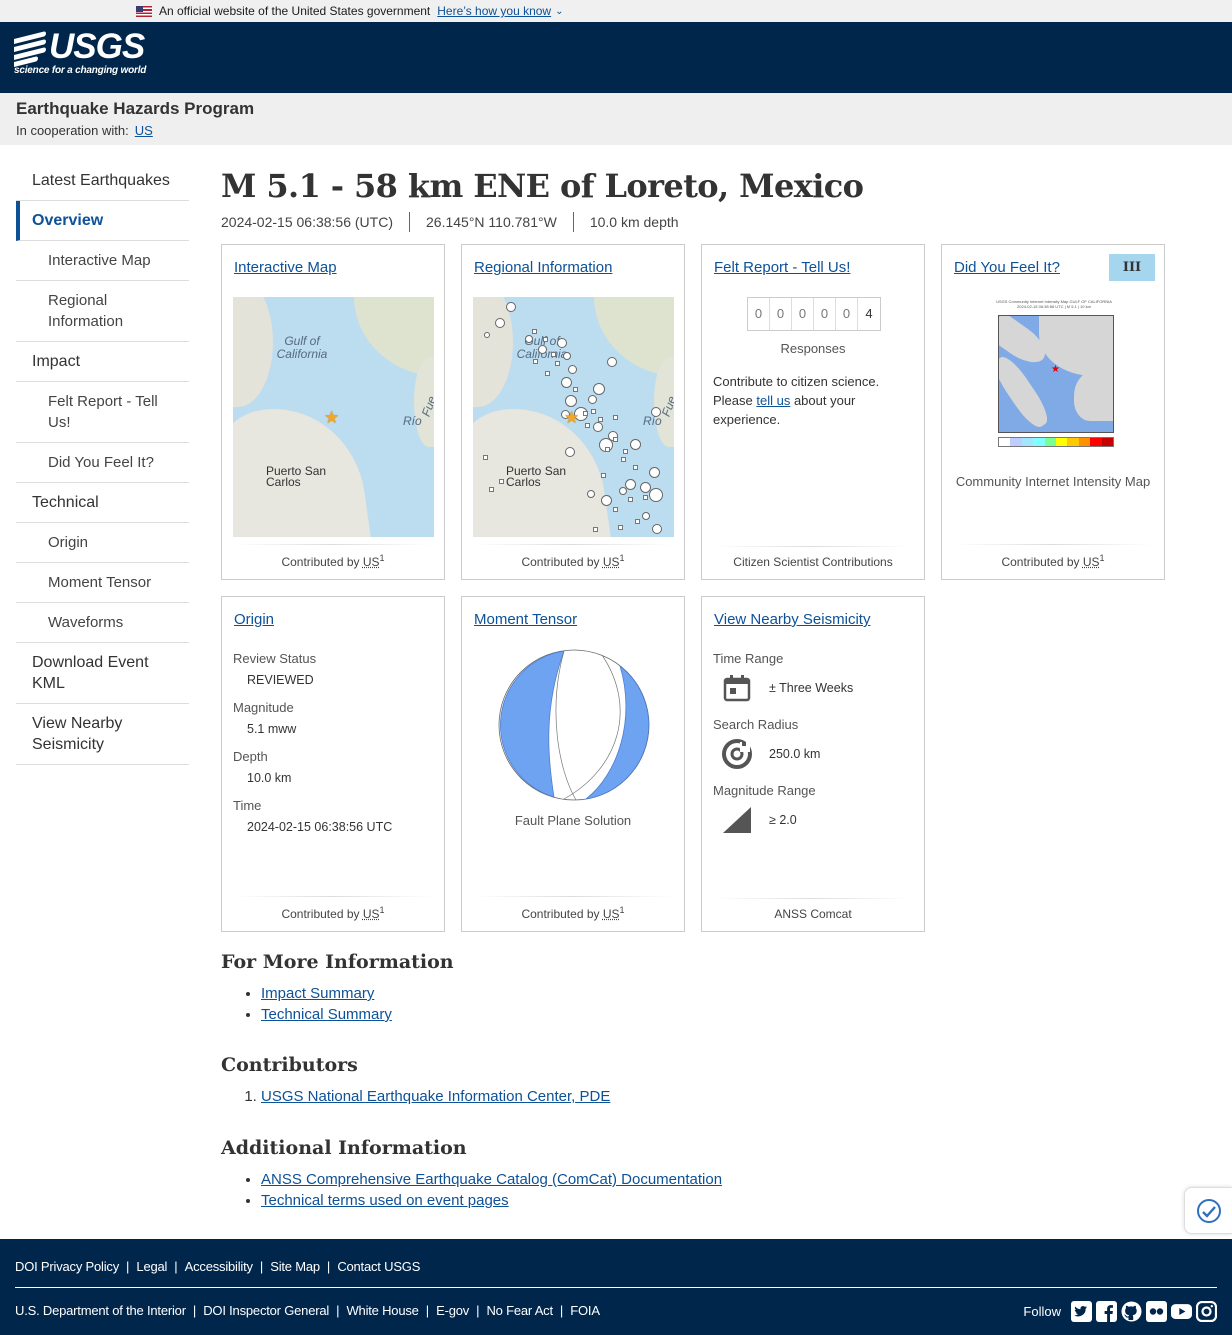 Image resolution: width=1232 pixels, height=1335 pixels. Describe the element at coordinates (100, 1310) in the screenshot. I see `footer-link: U.S. Department of the Interior` at that location.